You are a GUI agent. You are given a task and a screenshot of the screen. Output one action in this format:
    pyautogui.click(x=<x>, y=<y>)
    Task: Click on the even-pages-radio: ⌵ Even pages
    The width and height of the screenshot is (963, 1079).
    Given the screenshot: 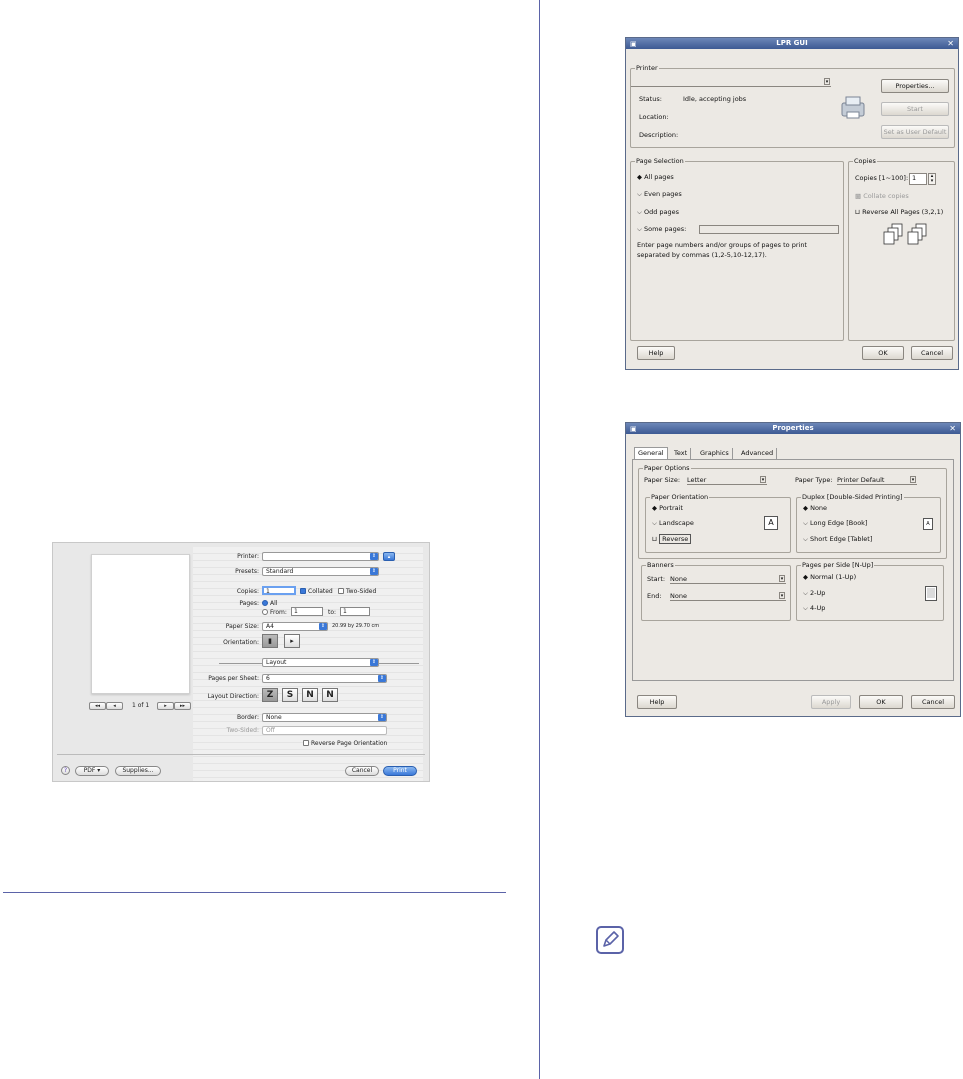 What is the action you would take?
    pyautogui.click(x=659, y=194)
    